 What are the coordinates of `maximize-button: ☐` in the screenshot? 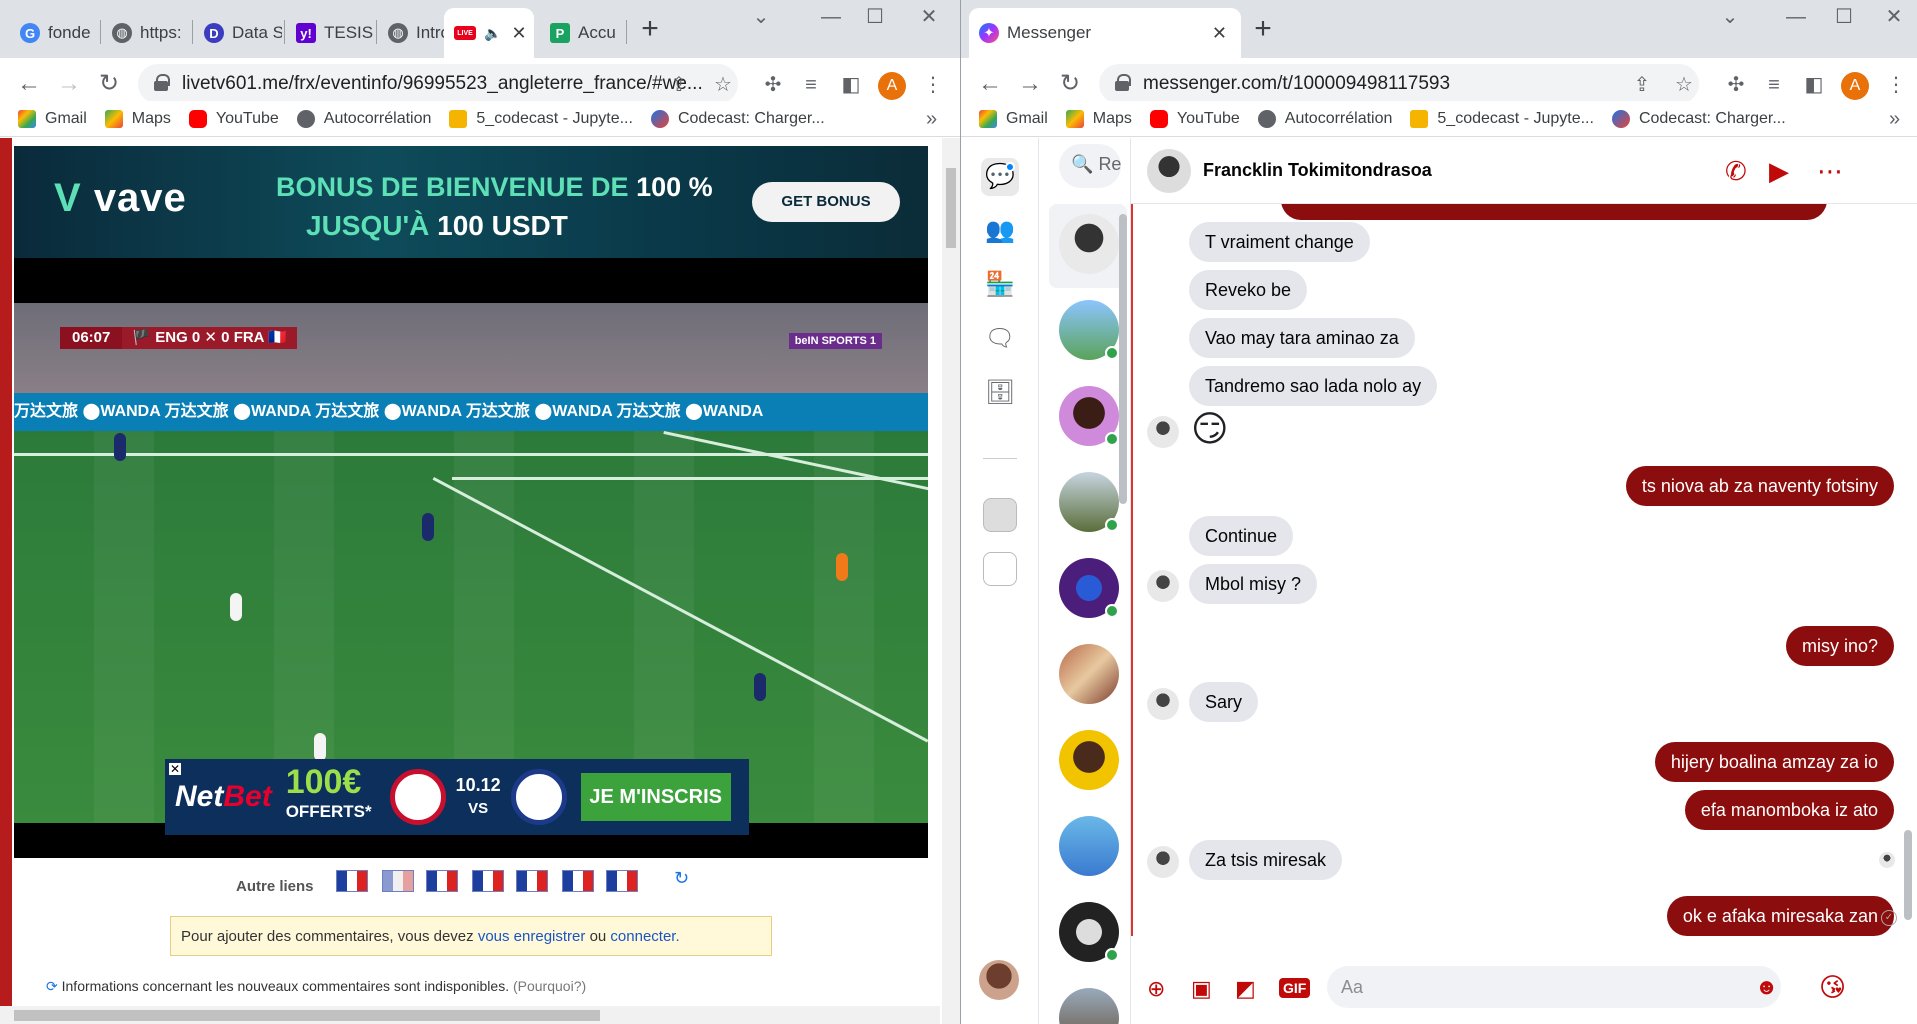 It's located at (875, 17).